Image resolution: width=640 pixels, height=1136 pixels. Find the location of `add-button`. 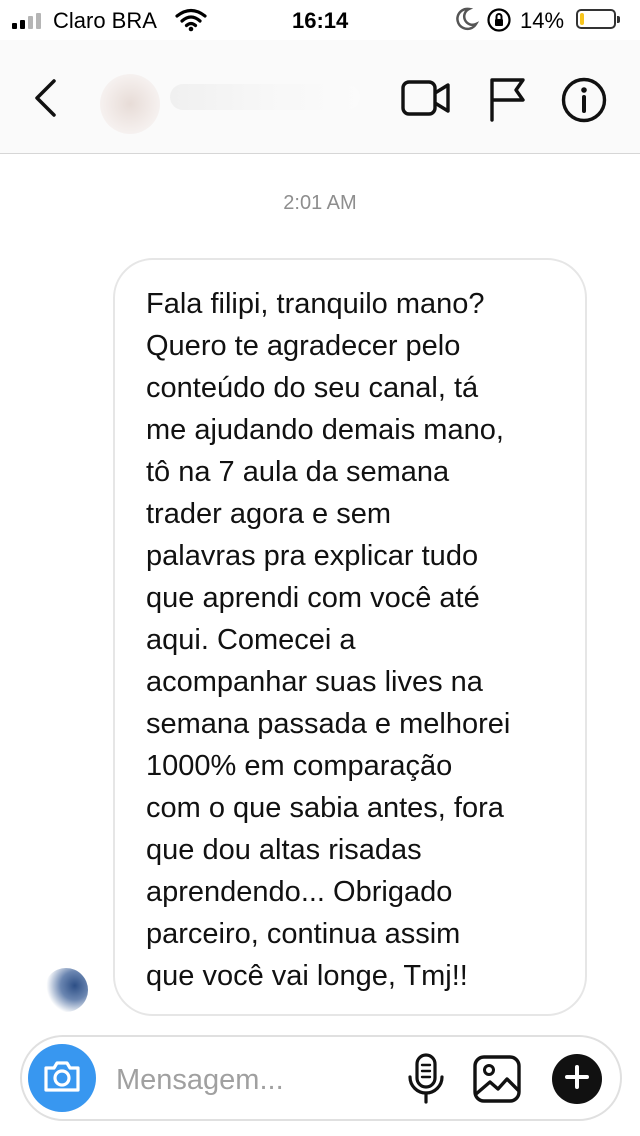

add-button is located at coordinates (577, 1079).